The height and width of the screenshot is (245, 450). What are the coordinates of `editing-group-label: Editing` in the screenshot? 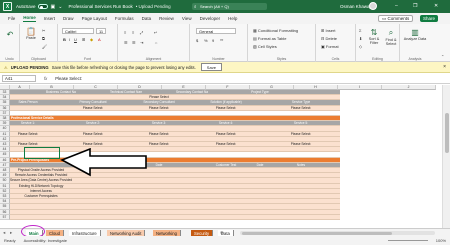 It's located at (377, 59).